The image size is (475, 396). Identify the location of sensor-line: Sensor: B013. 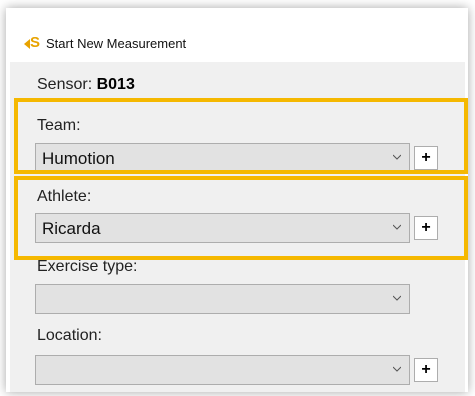
(86, 85).